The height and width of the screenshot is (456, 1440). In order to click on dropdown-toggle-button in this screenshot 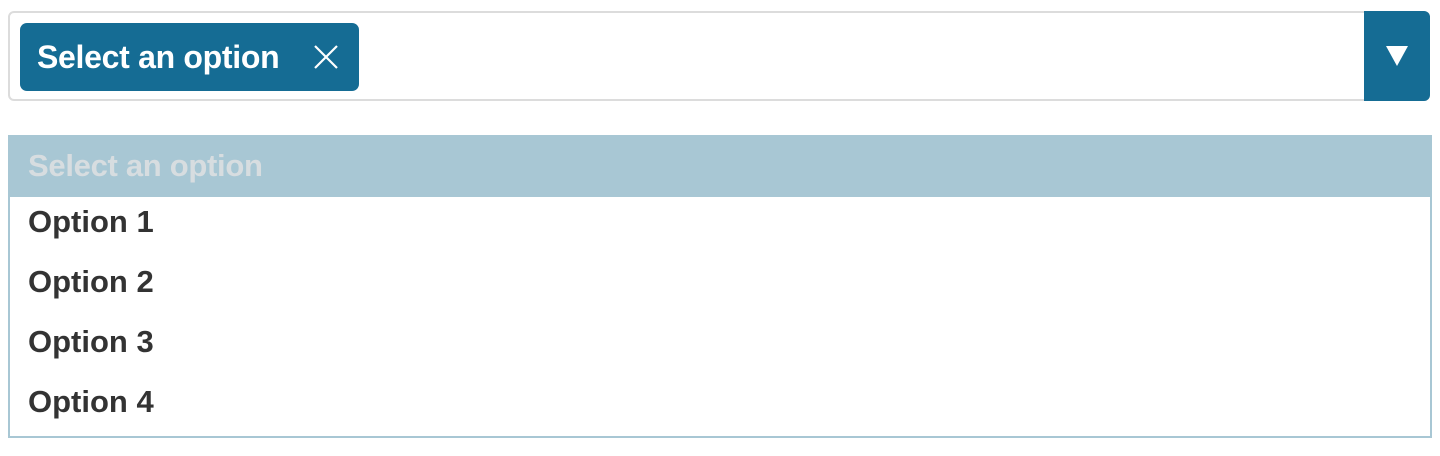, I will do `click(1397, 56)`.